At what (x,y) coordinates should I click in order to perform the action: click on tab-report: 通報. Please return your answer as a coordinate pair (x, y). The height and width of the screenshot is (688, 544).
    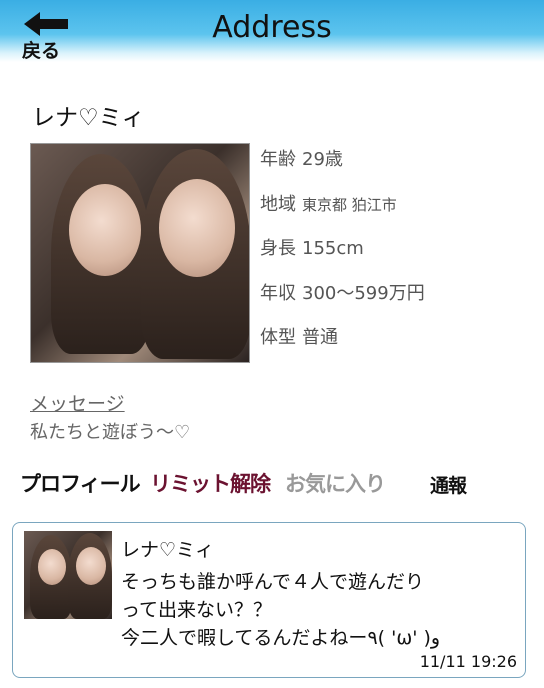
    Looking at the image, I should click on (448, 484).